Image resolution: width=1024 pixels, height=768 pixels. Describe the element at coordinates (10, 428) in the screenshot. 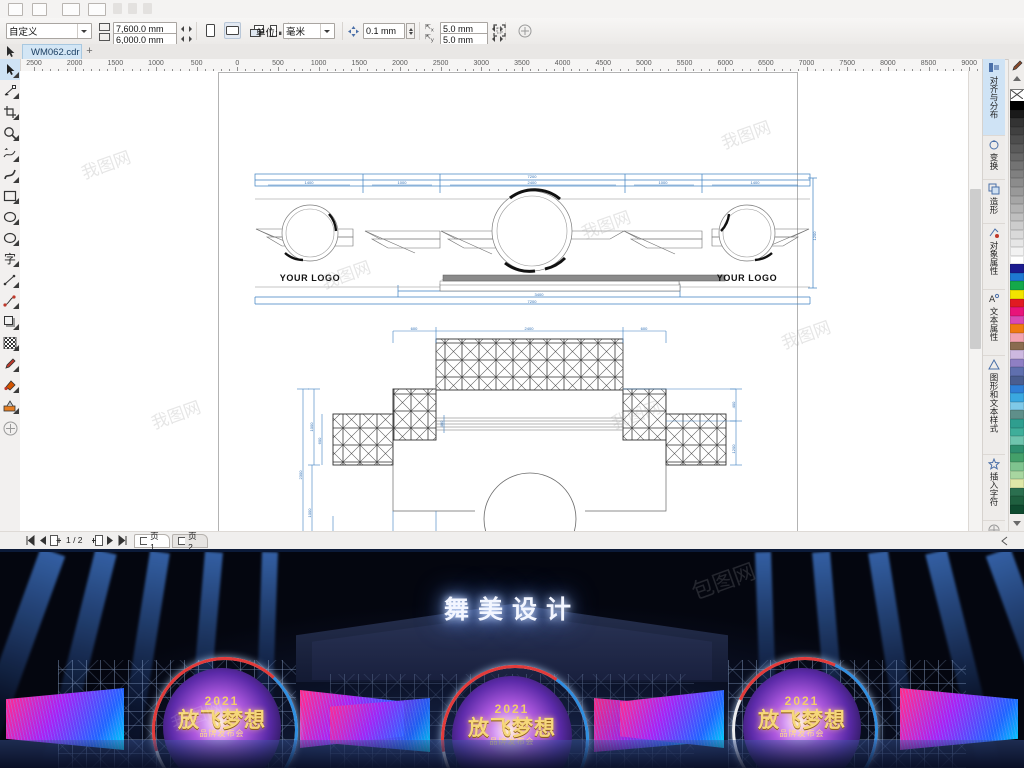

I see `tool-quick-customize` at that location.